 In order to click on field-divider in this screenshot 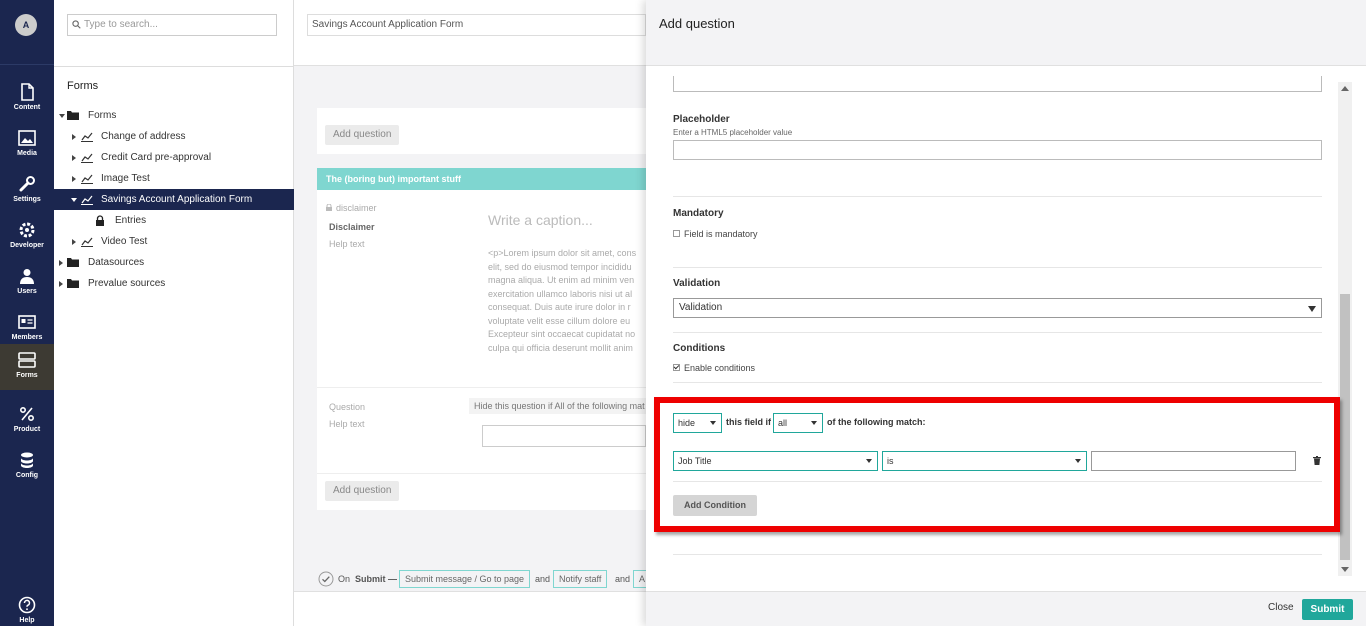, I will do `click(997, 332)`.